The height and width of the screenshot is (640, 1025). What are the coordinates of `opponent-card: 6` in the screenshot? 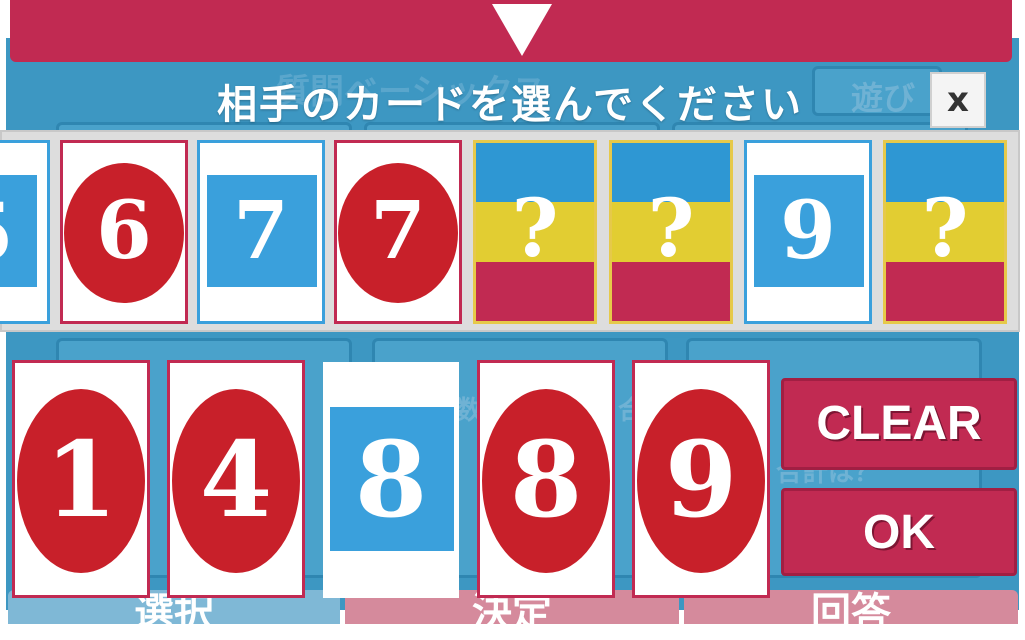 It's located at (124, 232).